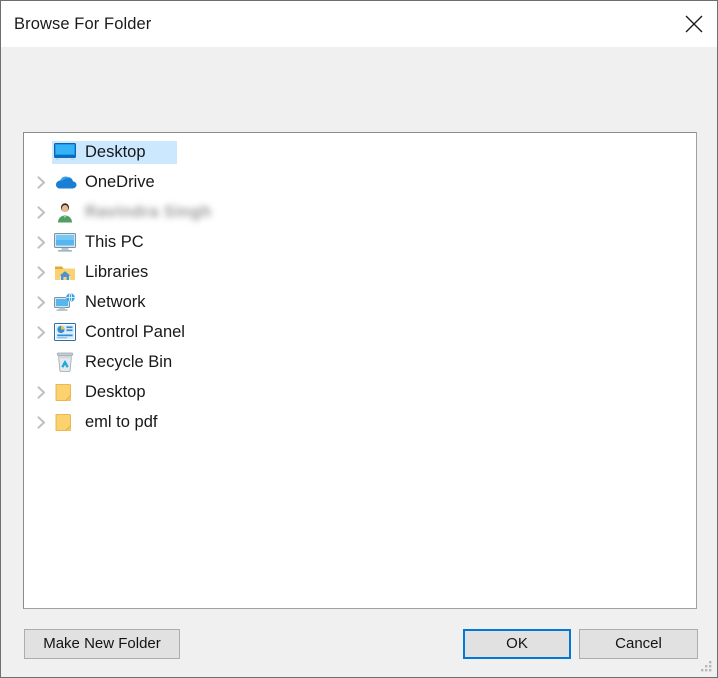 This screenshot has height=678, width=718. I want to click on this-pc-icon, so click(65, 242).